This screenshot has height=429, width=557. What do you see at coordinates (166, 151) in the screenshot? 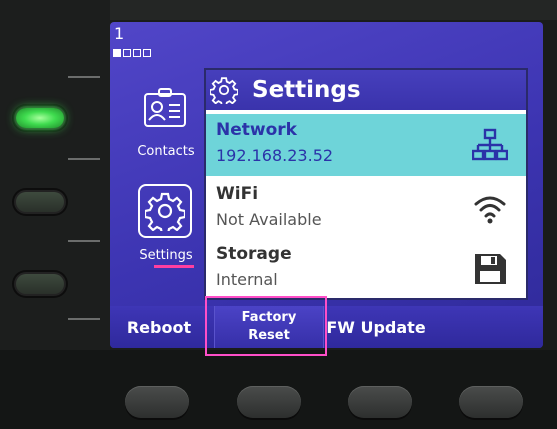
I see `contacts-label: Contacts` at bounding box center [166, 151].